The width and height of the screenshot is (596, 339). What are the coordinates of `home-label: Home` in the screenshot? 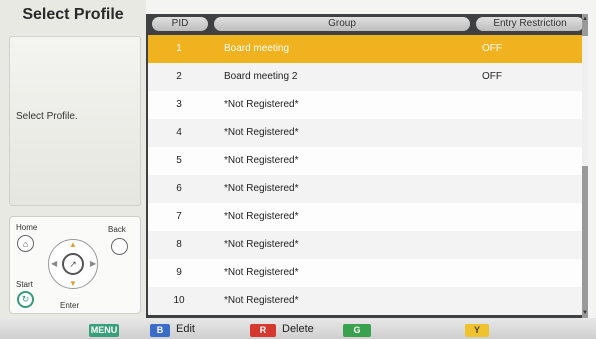 It's located at (27, 227).